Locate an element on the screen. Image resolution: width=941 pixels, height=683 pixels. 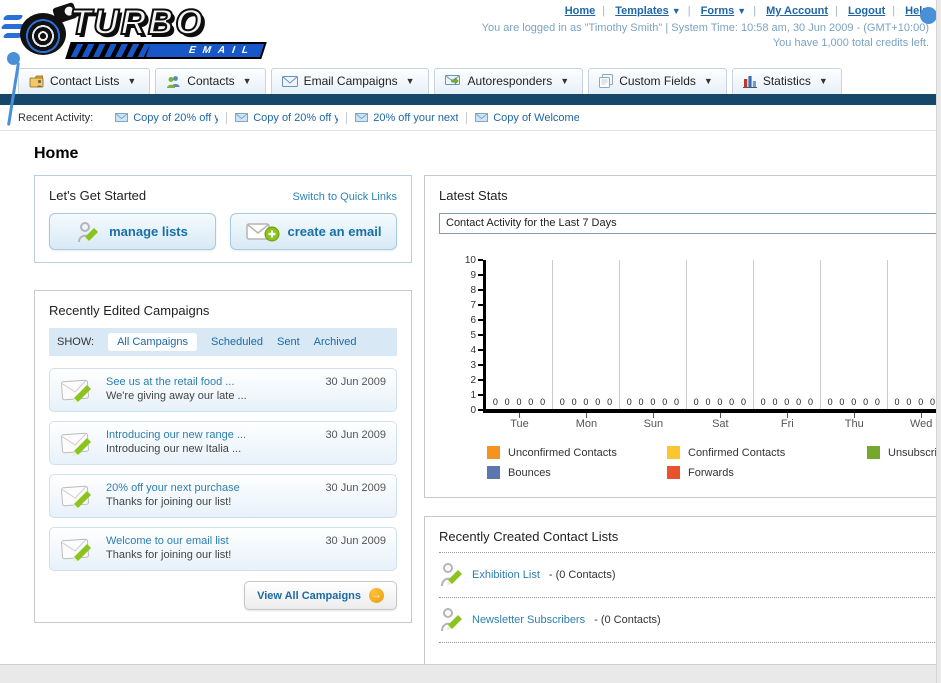
envelope-plus-icon is located at coordinates (262, 231).